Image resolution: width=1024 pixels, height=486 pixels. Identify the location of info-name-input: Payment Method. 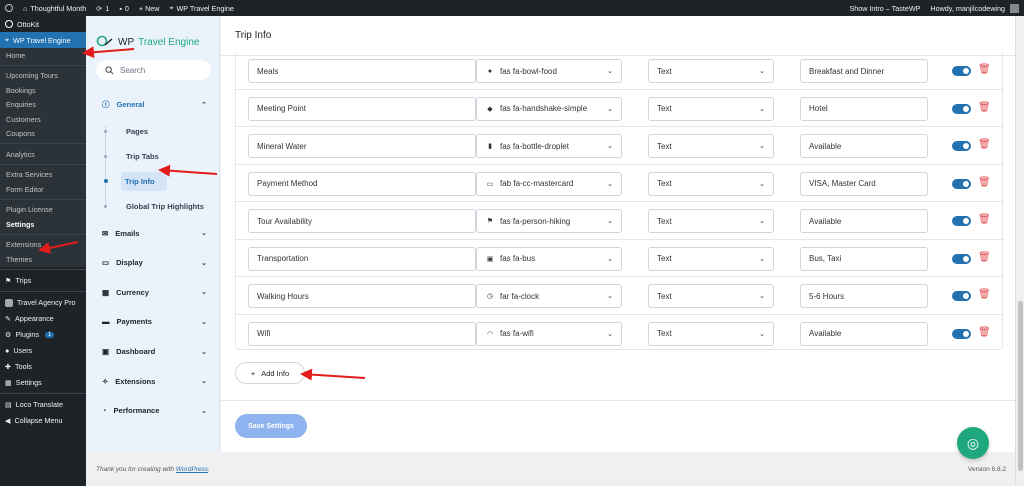
(362, 183).